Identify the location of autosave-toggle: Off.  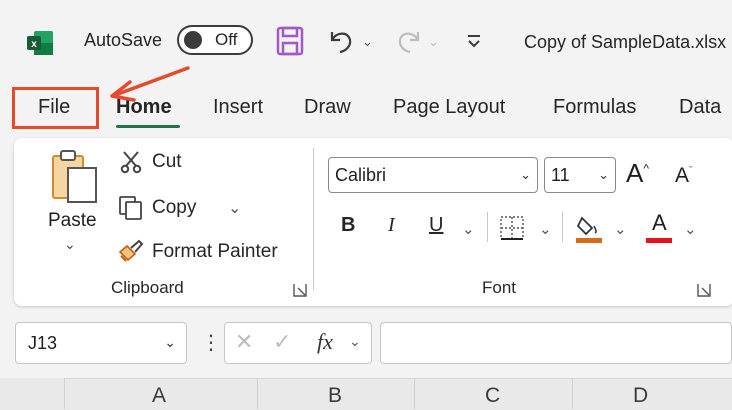
(215, 40).